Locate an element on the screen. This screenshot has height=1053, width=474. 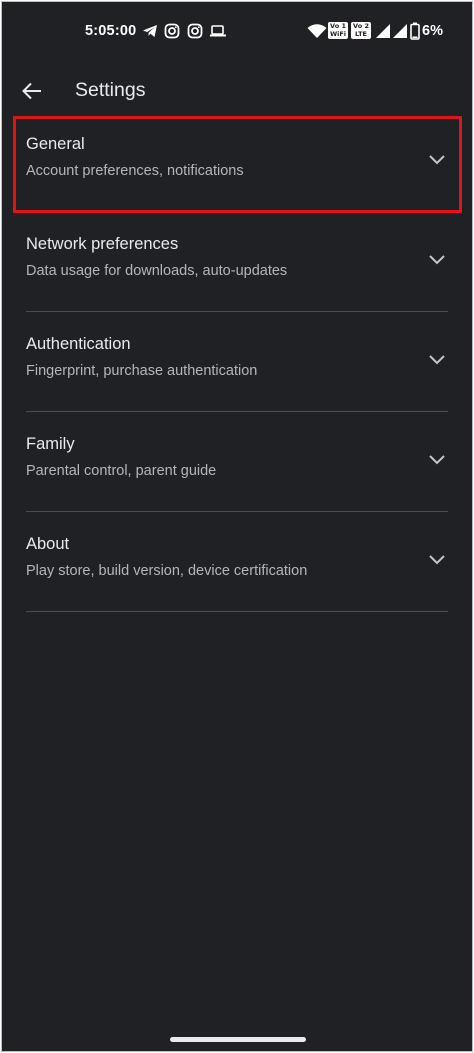
divider is located at coordinates (237, 611).